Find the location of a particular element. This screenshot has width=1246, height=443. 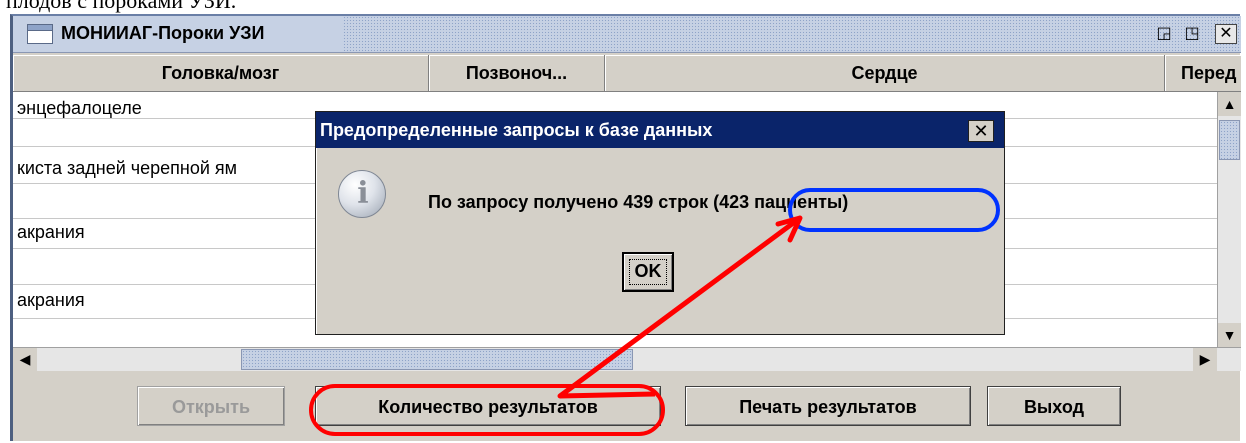

dialog-close-icon: ✕ is located at coordinates (981, 131).